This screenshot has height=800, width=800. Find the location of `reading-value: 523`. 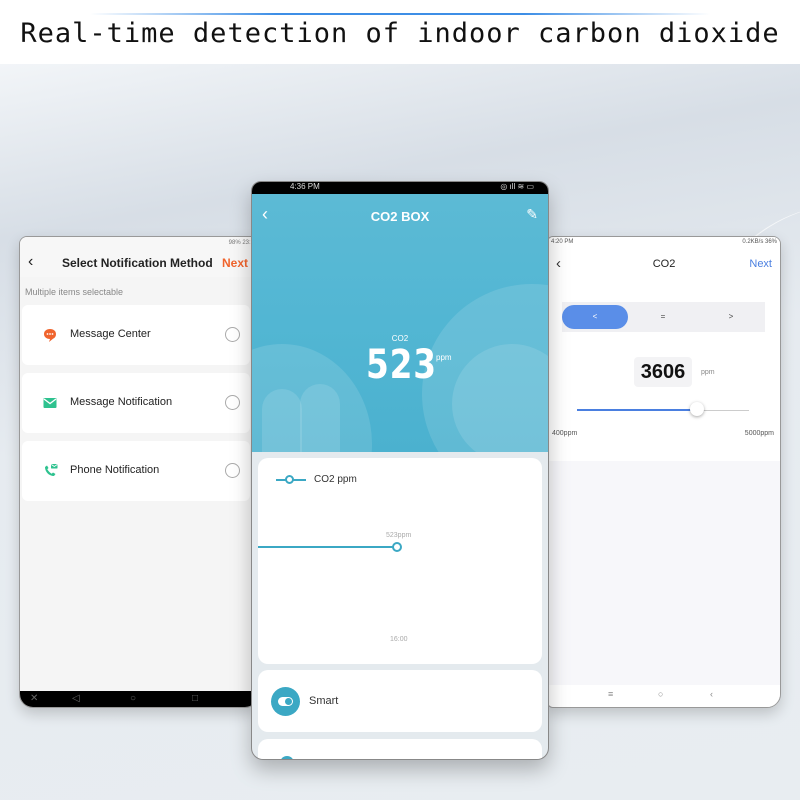

reading-value: 523 is located at coordinates (401, 365).